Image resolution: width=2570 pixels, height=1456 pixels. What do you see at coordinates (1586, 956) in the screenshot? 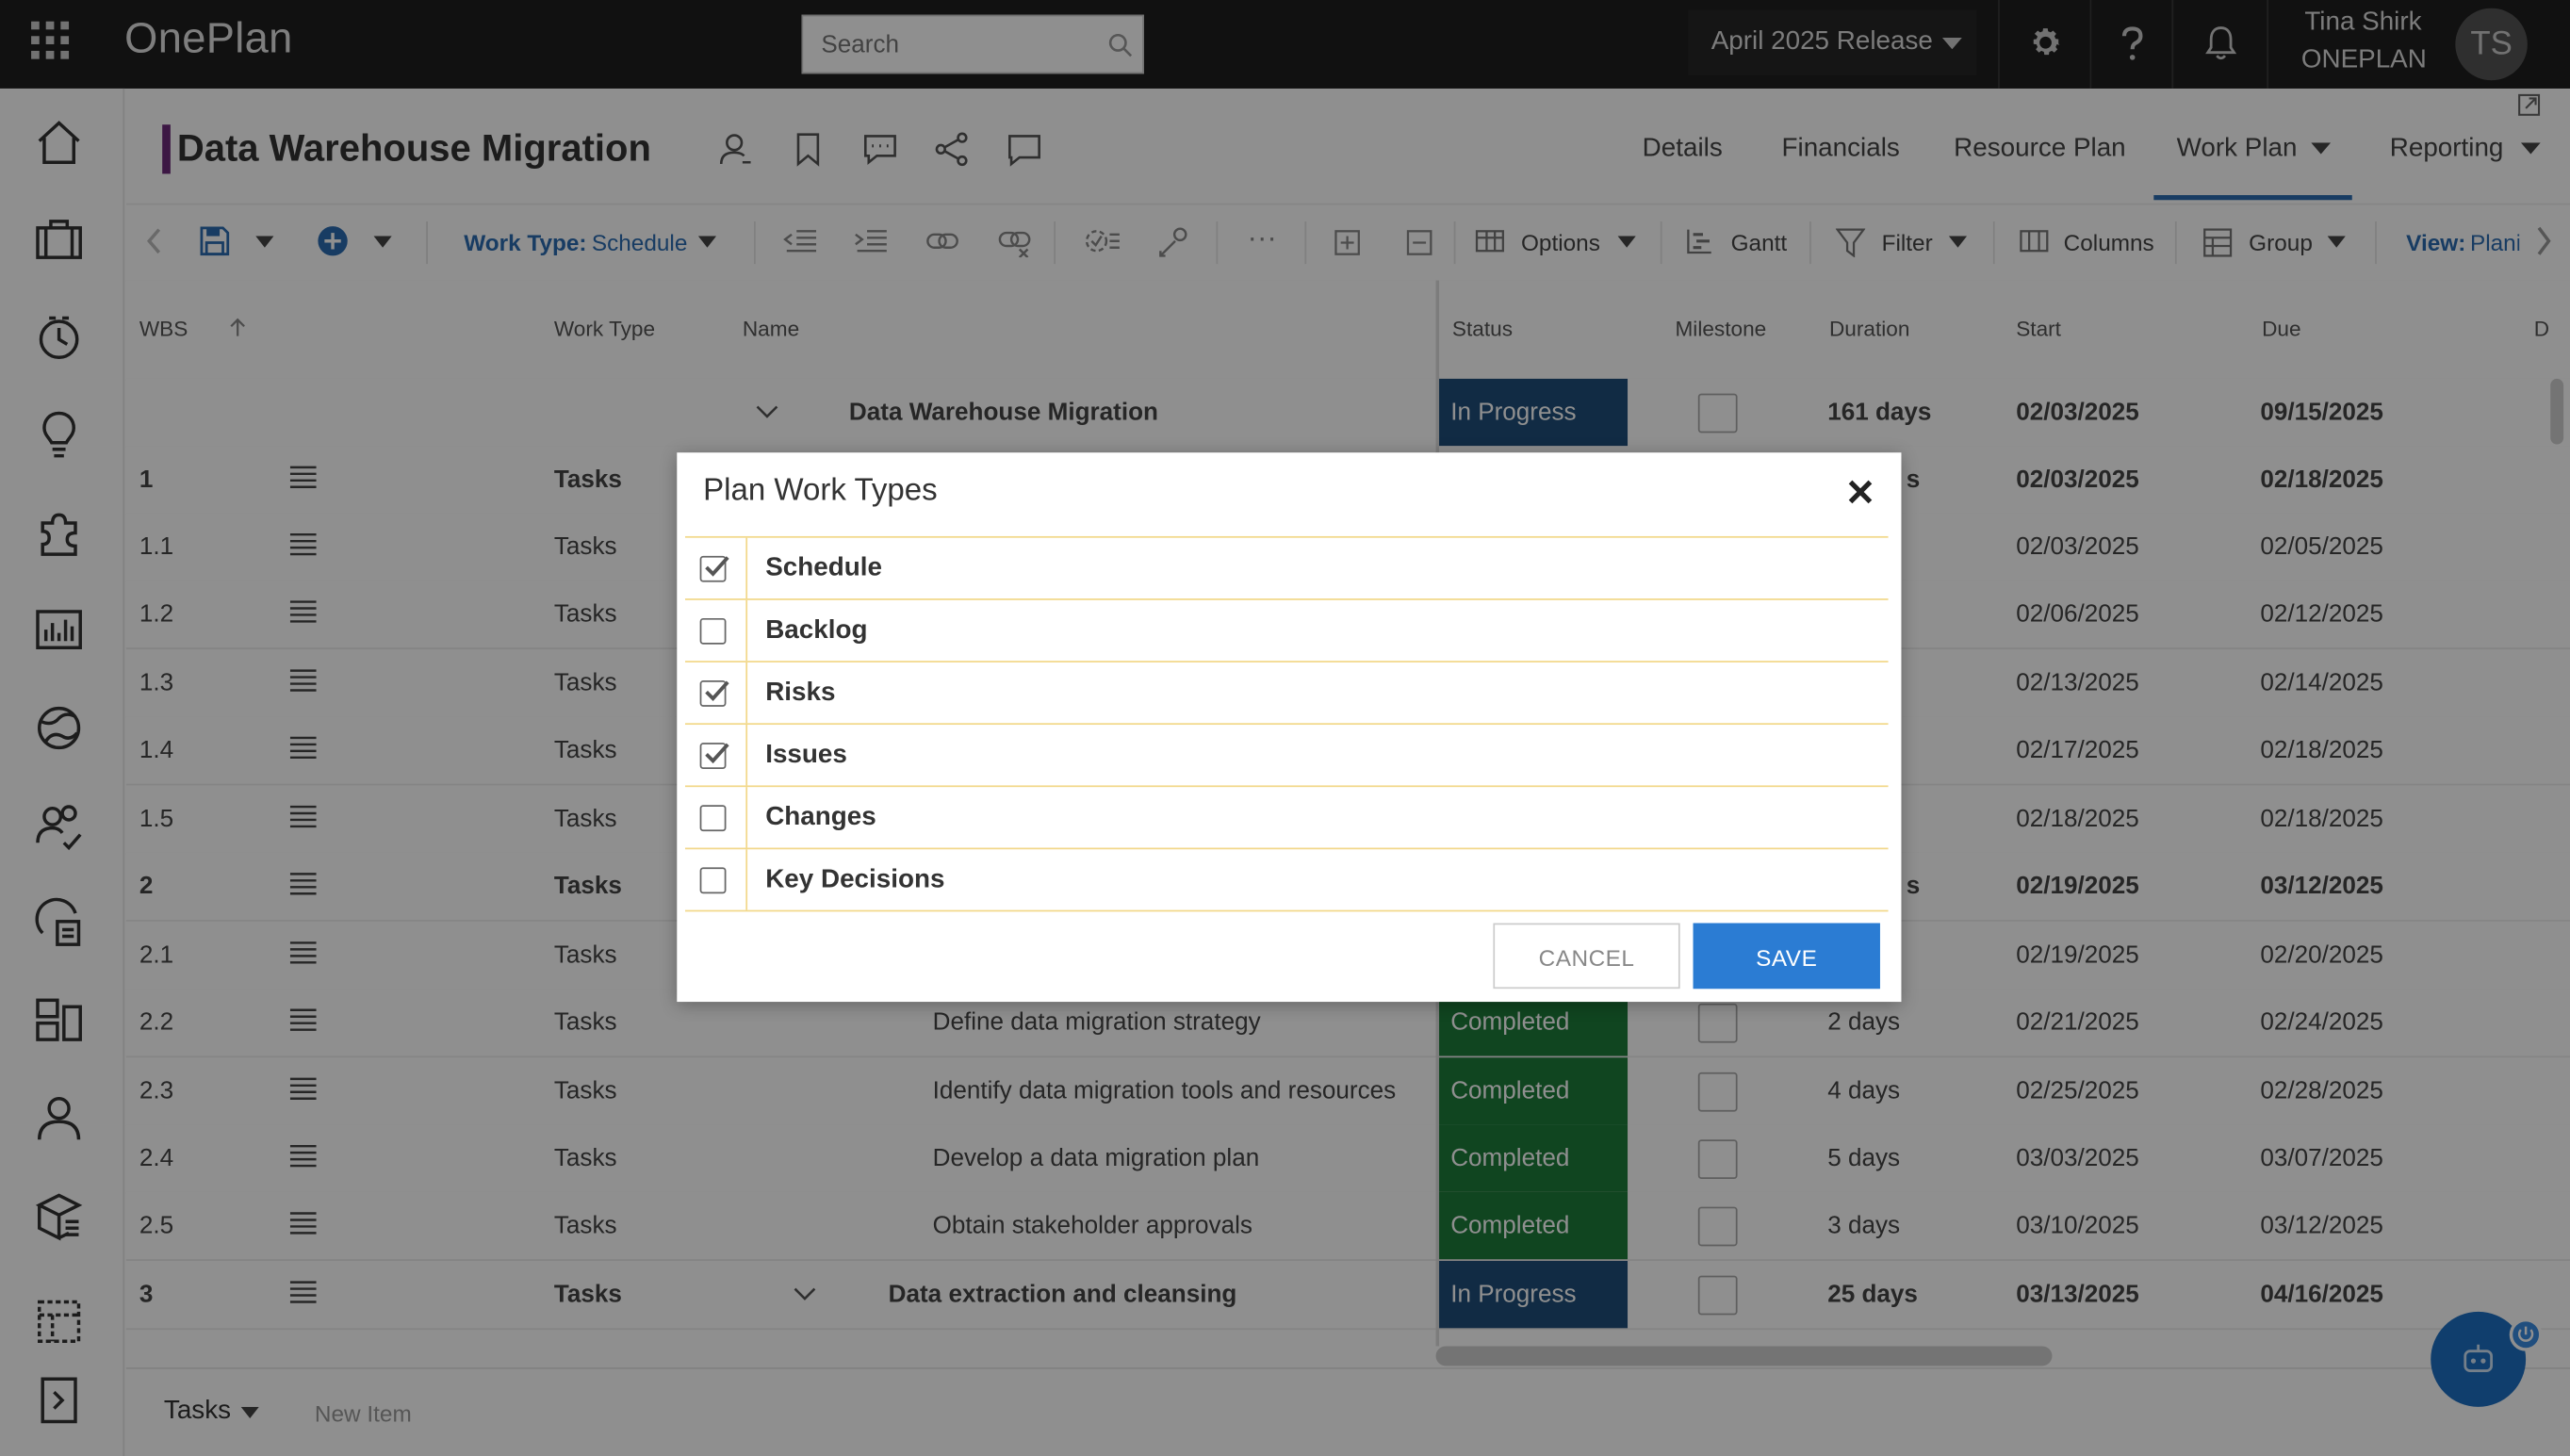
I see `cancel-button: CANCEL` at bounding box center [1586, 956].